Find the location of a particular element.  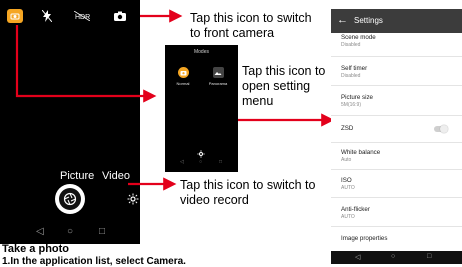

switch-camera-icon is located at coordinates (120, 16).